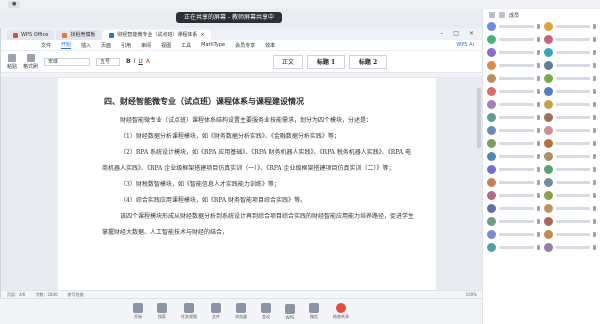  What do you see at coordinates (314, 311) in the screenshot?
I see `taskbar-wechat: 微信` at bounding box center [314, 311].